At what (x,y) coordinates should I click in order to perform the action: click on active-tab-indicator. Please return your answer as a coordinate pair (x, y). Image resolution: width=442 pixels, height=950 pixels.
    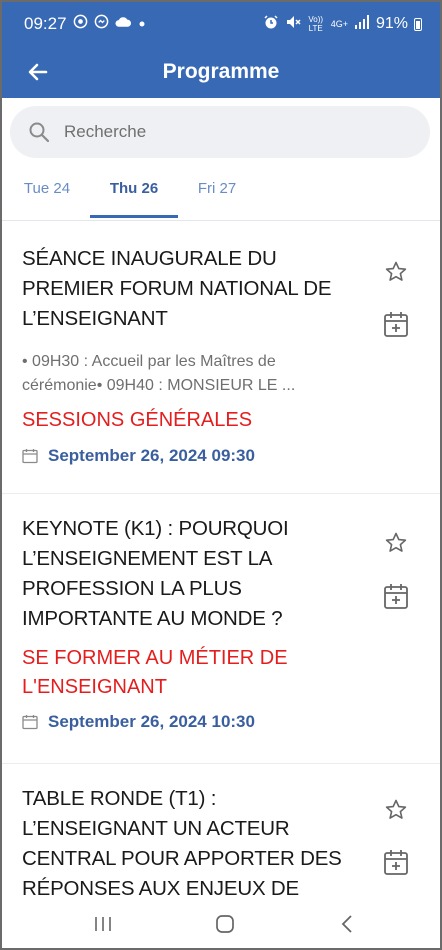
    Looking at the image, I should click on (134, 216).